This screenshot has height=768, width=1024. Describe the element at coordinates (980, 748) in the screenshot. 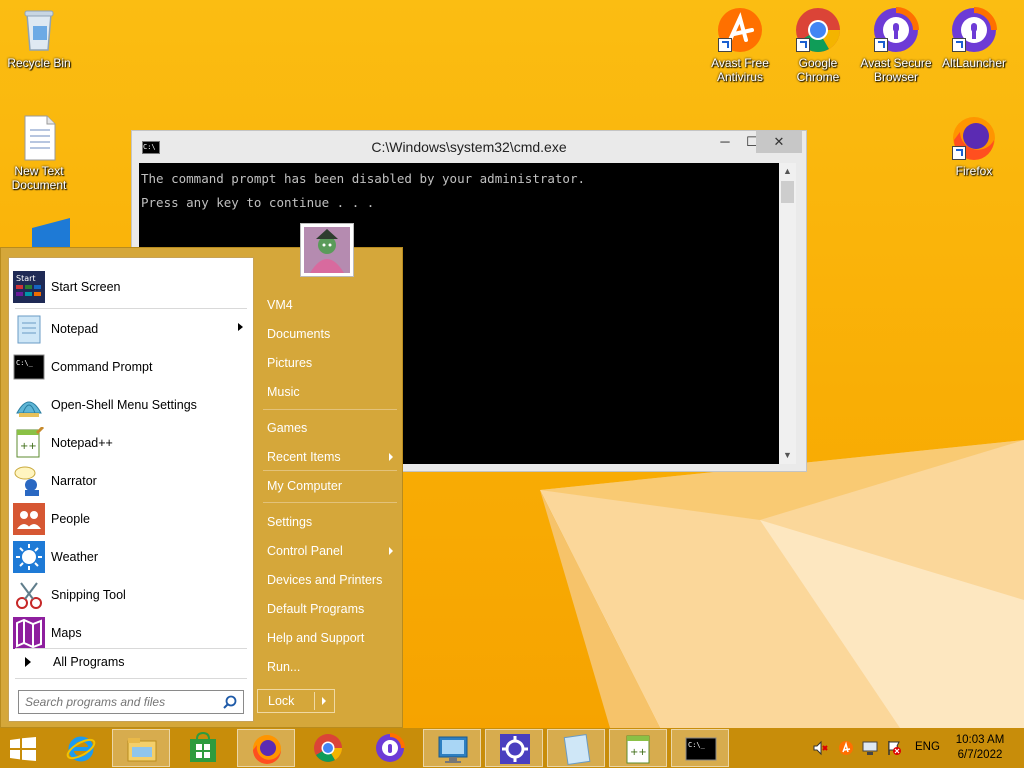

I see `system-clock: 10:03 AM 6/7/2022` at that location.